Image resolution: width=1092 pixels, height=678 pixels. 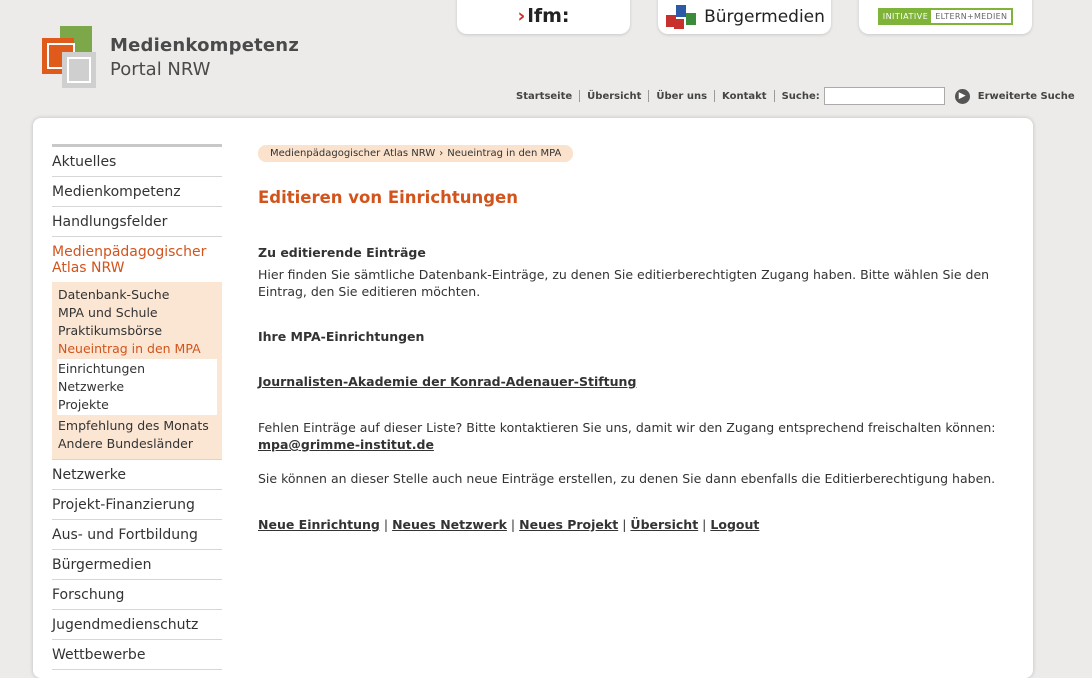 What do you see at coordinates (319, 524) in the screenshot?
I see `new-einrichtung-link: Neue Einrichtung` at bounding box center [319, 524].